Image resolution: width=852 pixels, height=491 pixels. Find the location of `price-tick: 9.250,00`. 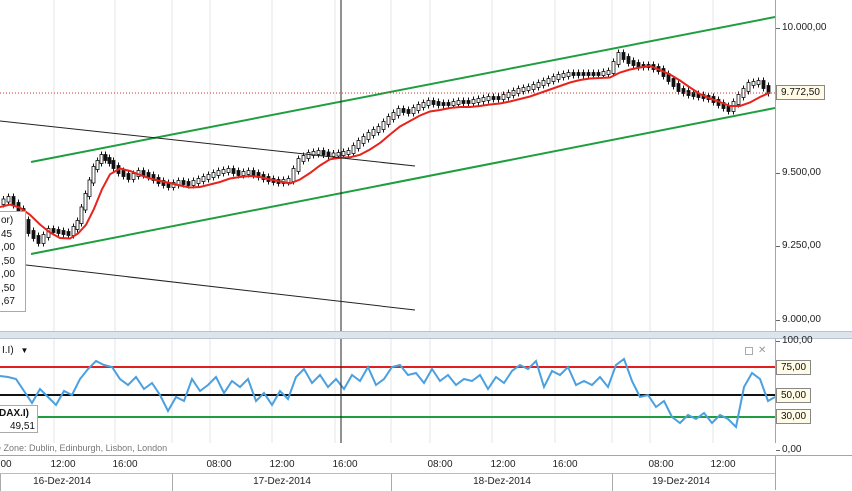

price-tick: 9.250,00 is located at coordinates (798, 245).